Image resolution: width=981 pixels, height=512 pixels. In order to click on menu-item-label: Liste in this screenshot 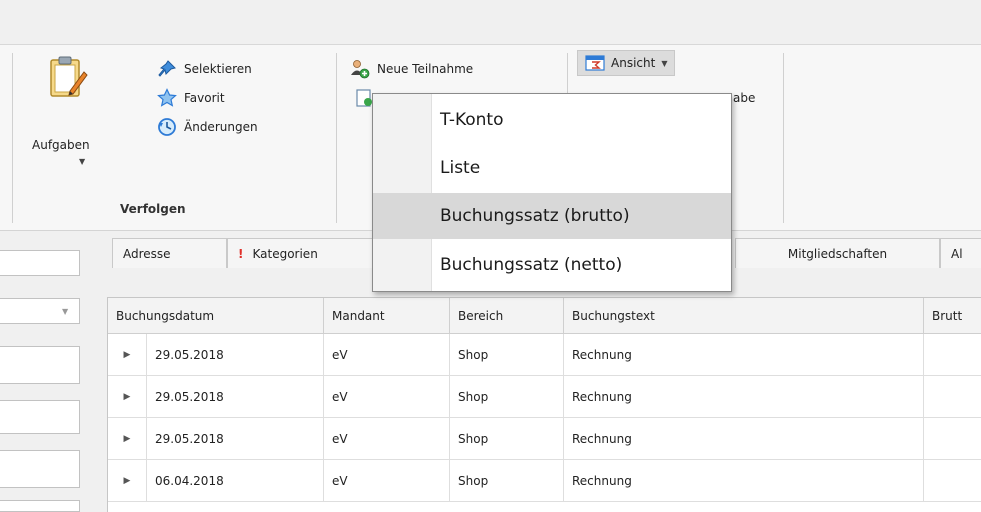, I will do `click(460, 168)`.